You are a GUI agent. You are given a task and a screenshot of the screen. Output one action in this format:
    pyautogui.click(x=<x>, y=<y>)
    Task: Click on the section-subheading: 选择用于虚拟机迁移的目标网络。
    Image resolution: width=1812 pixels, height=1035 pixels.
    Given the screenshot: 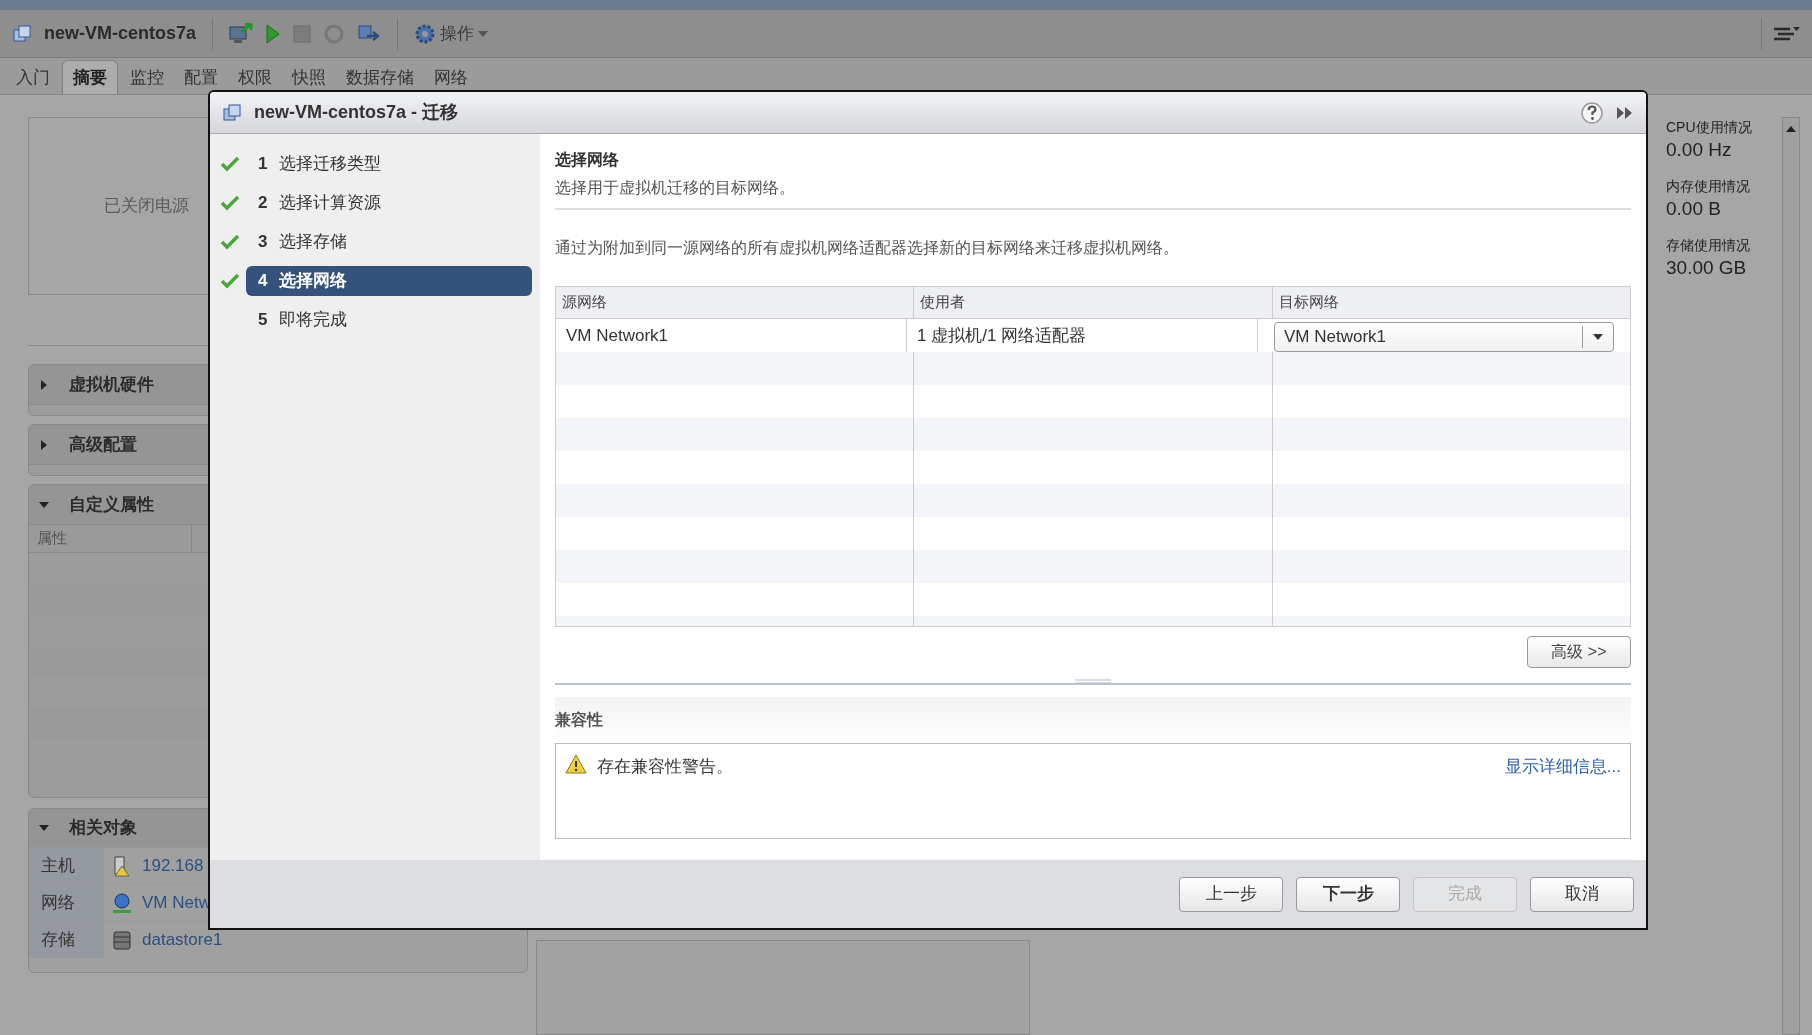 What is the action you would take?
    pyautogui.click(x=675, y=188)
    